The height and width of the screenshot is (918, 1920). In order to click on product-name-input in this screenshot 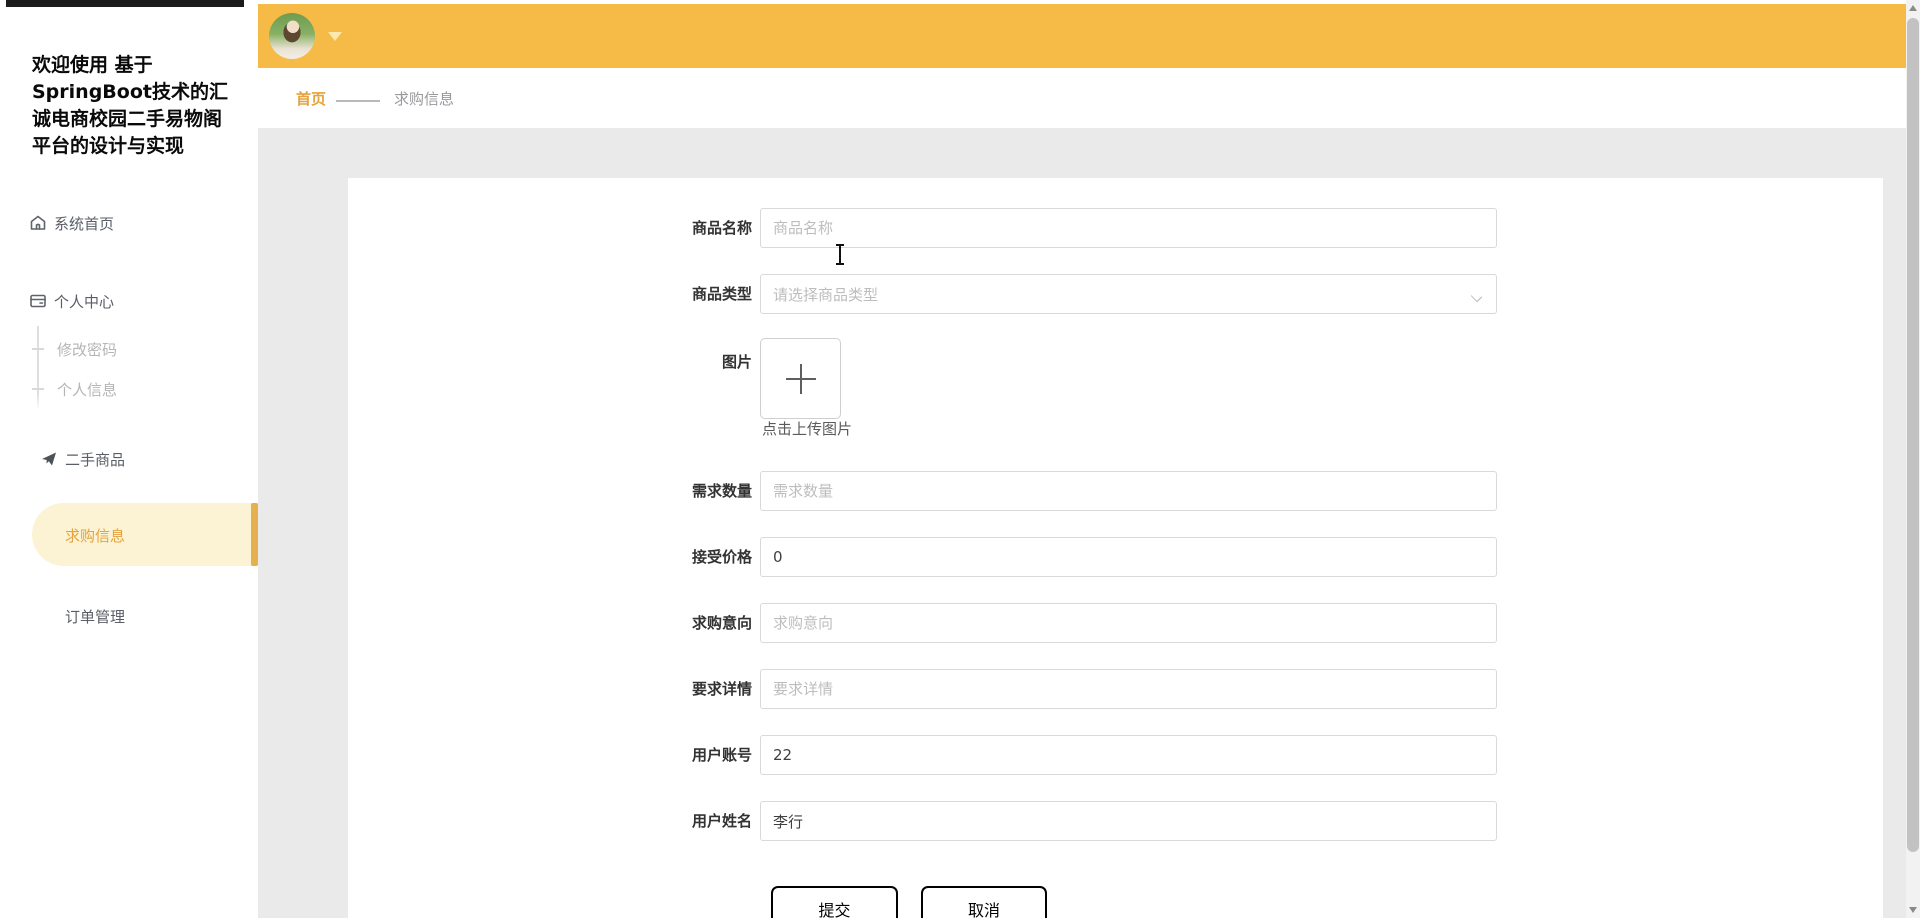, I will do `click(1128, 228)`.